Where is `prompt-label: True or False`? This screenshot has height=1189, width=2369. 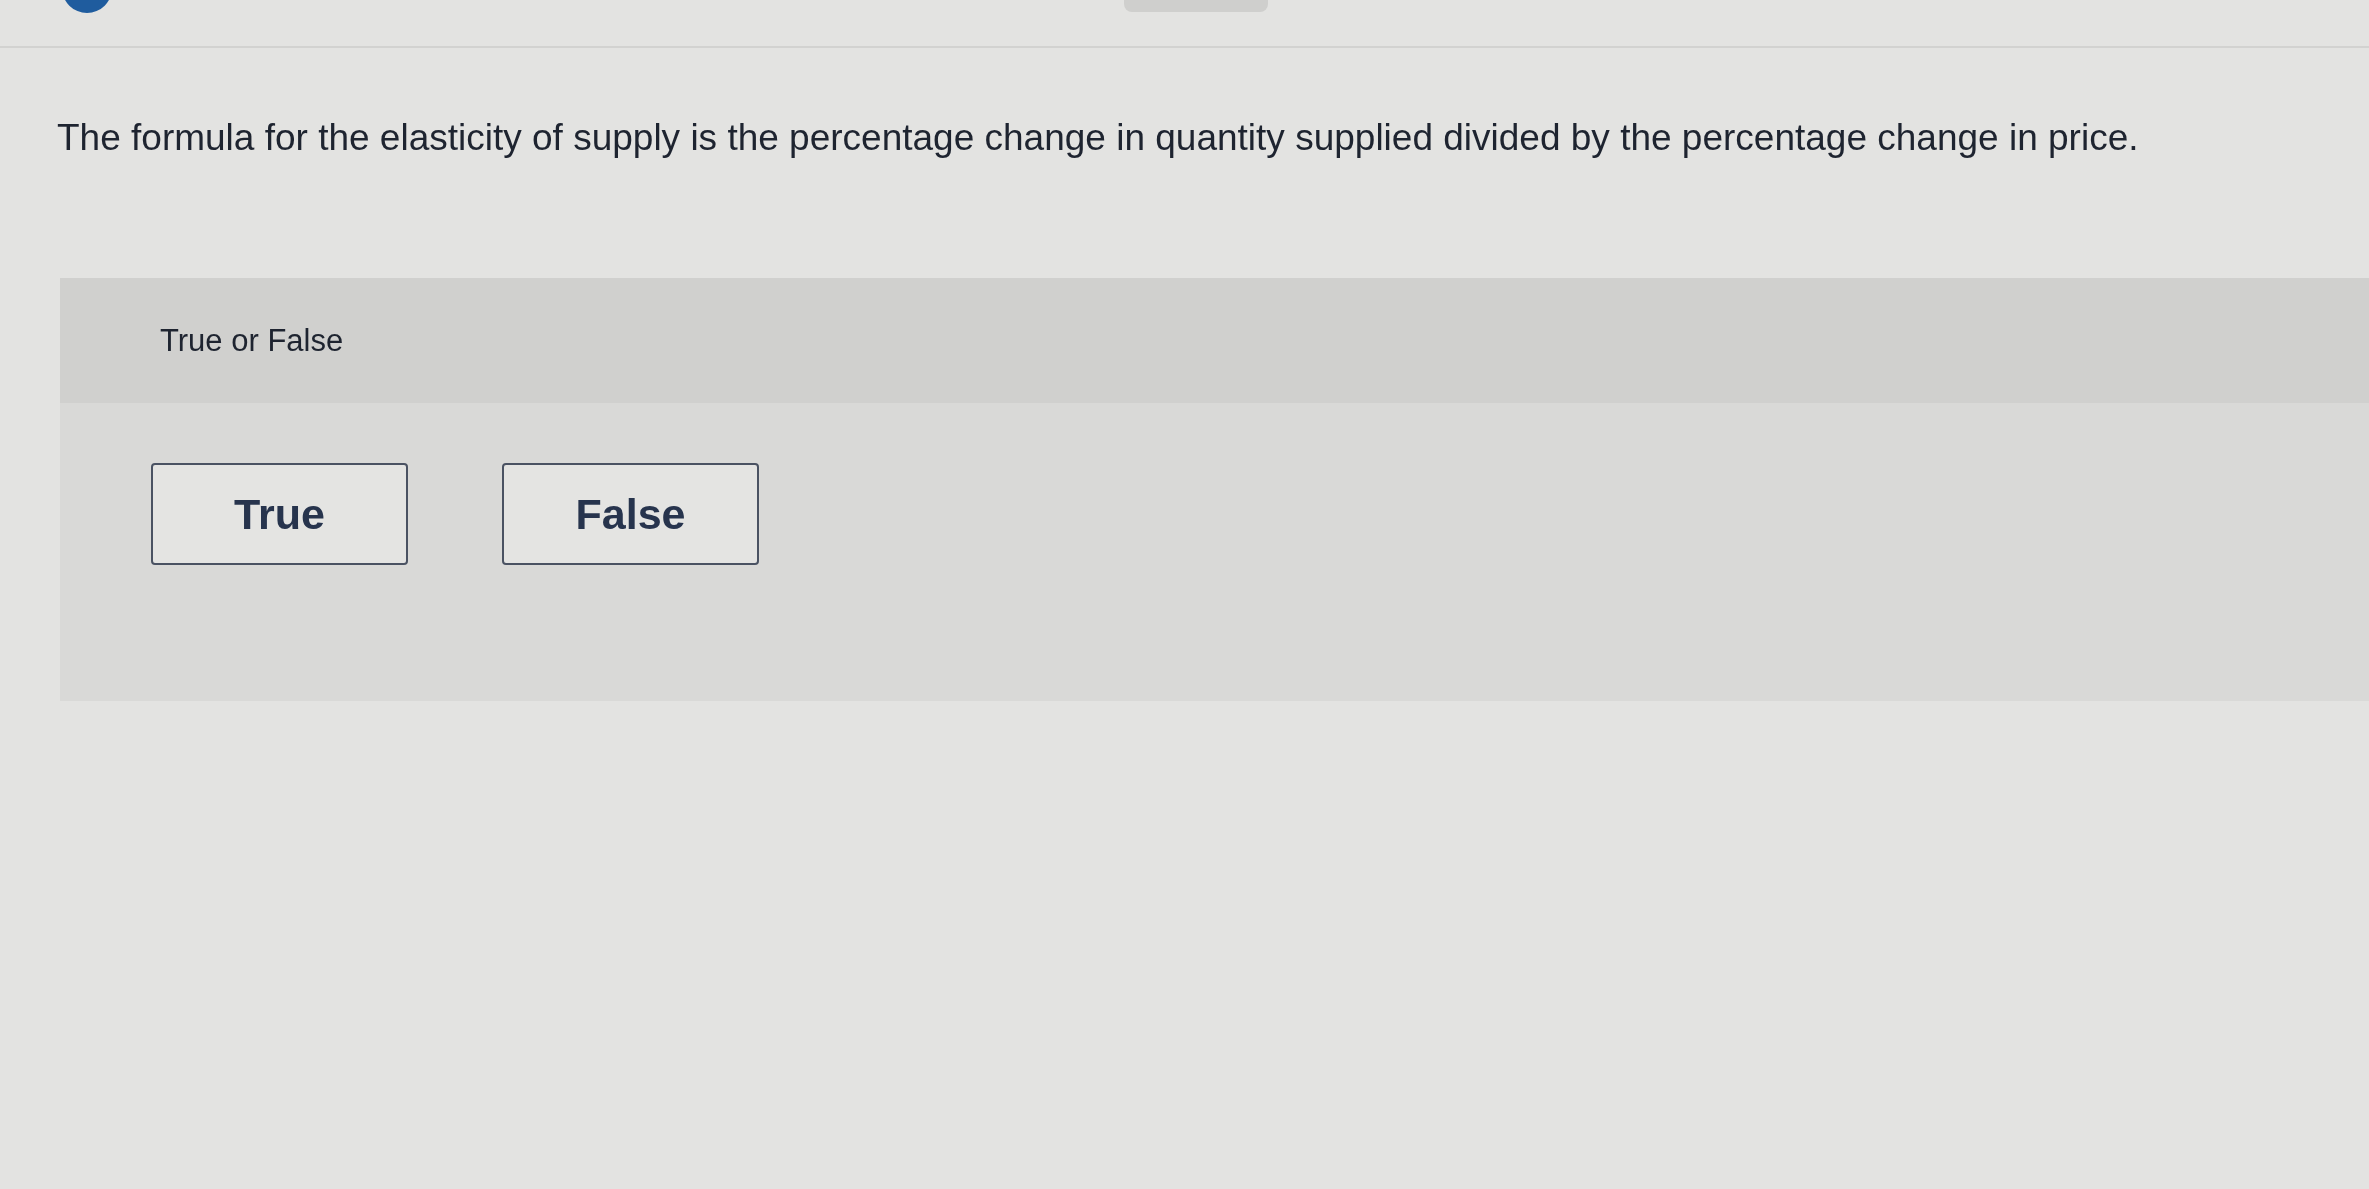
prompt-label: True or False is located at coordinates (252, 340).